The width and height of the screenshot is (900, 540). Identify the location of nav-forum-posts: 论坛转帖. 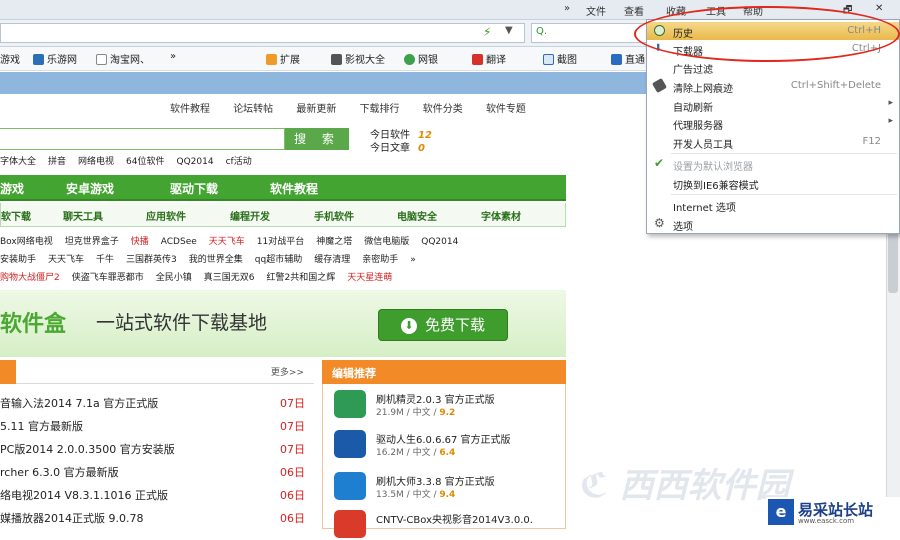
(253, 109).